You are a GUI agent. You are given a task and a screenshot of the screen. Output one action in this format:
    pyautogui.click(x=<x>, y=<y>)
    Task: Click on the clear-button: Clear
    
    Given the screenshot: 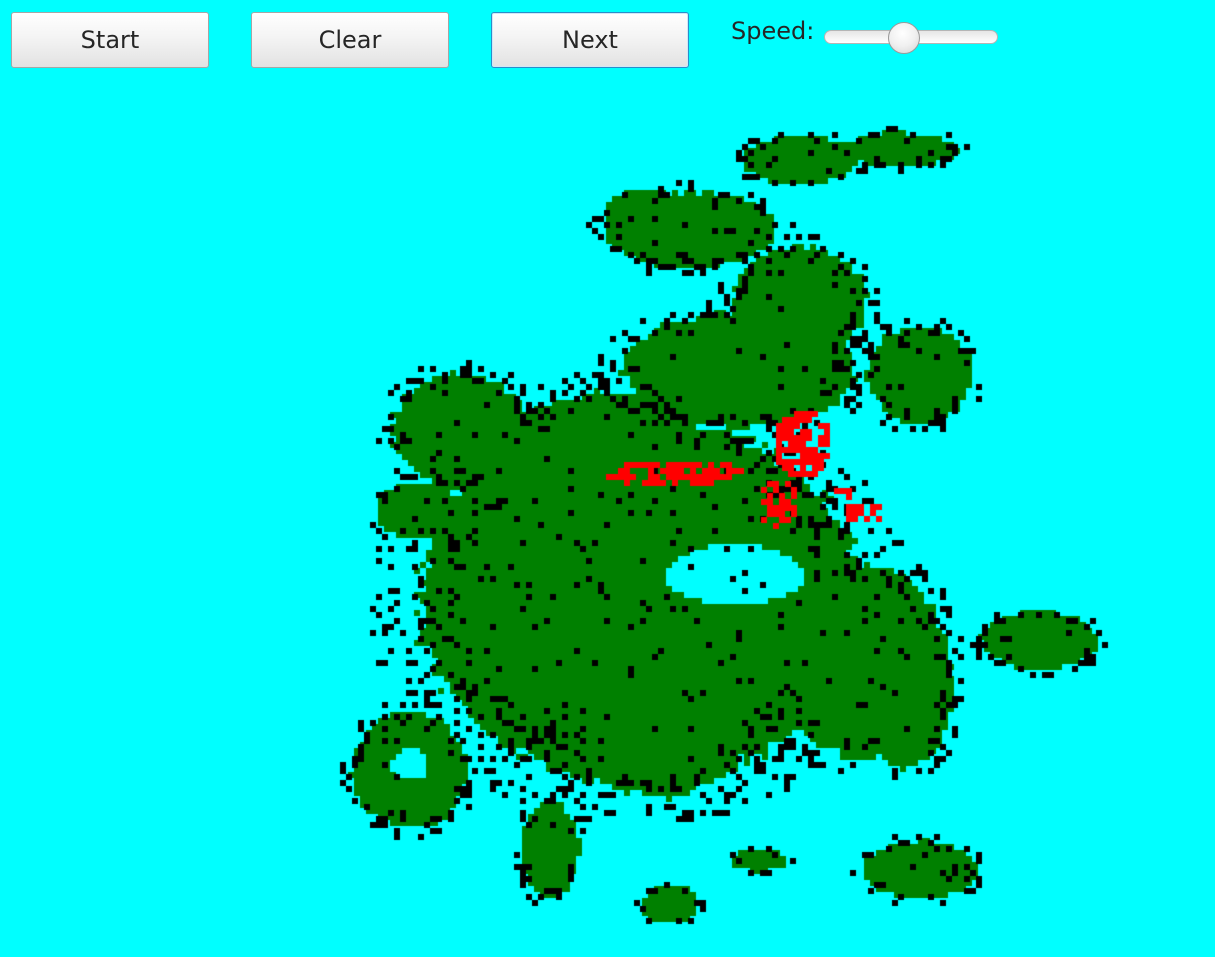 What is the action you would take?
    pyautogui.click(x=350, y=40)
    